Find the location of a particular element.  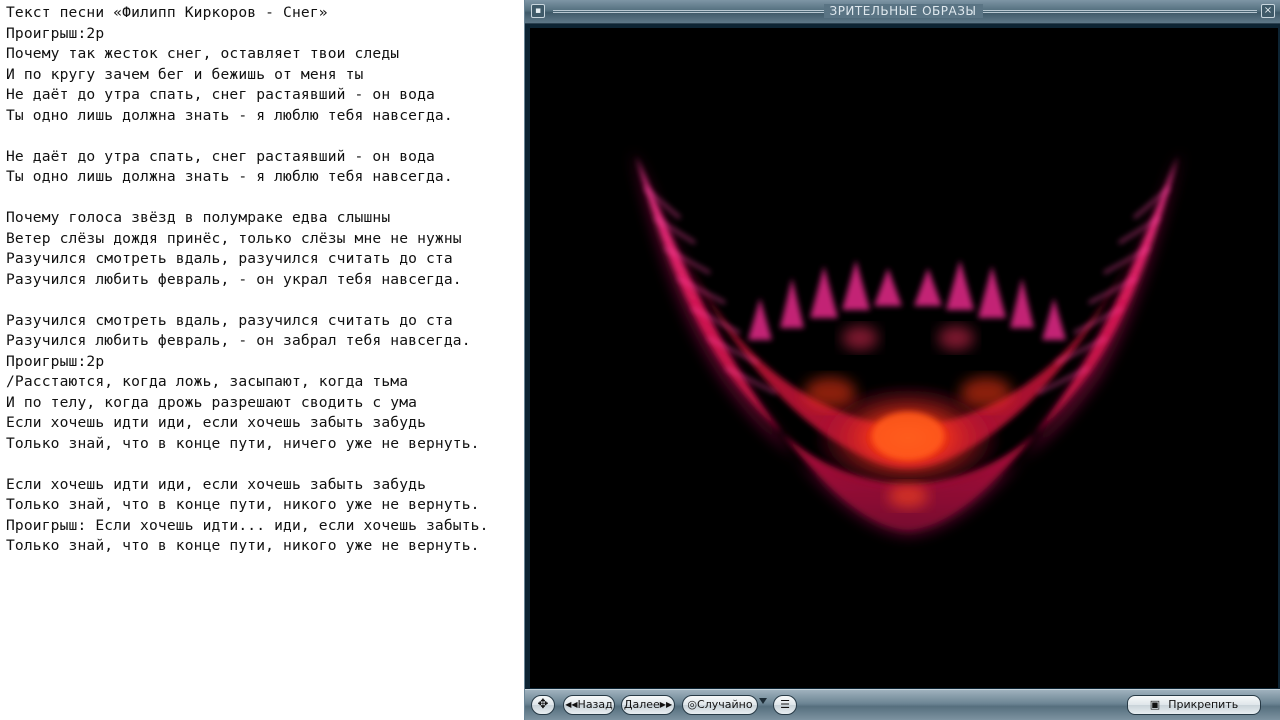

move-icon: ✥ is located at coordinates (543, 705).